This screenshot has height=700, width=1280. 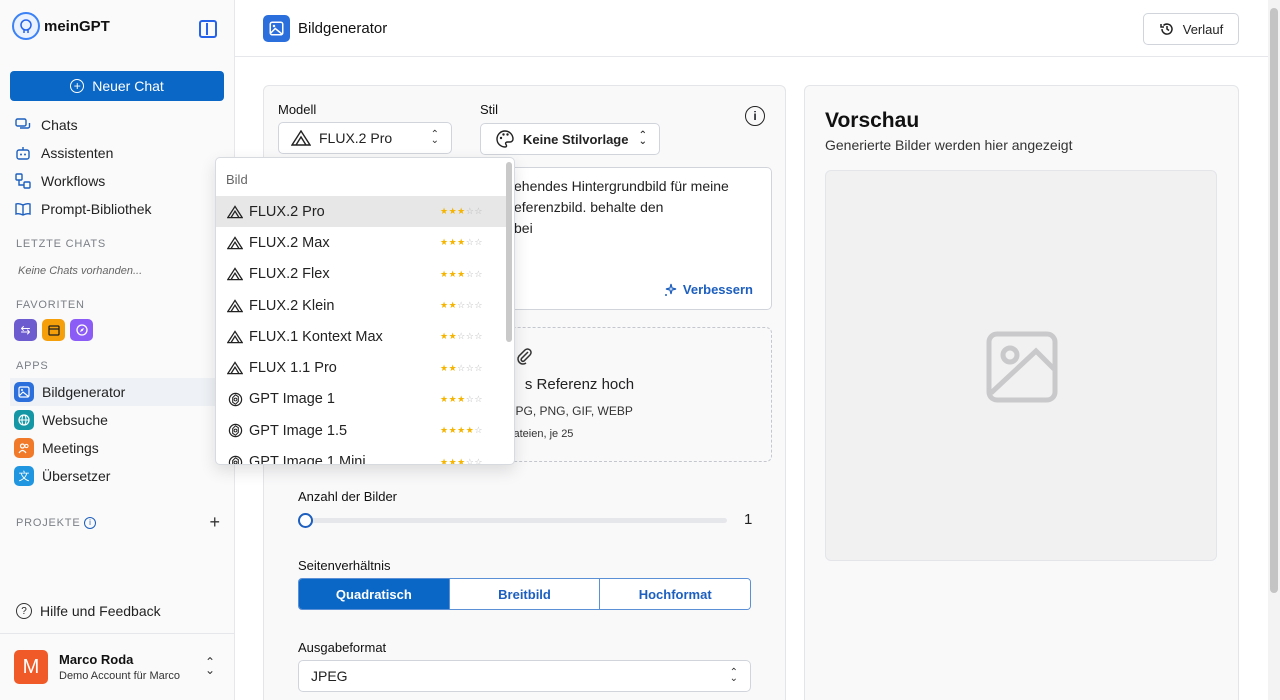 What do you see at coordinates (122, 476) in the screenshot?
I see `sidebar-item-uebersetzer: 文 Übersetzer` at bounding box center [122, 476].